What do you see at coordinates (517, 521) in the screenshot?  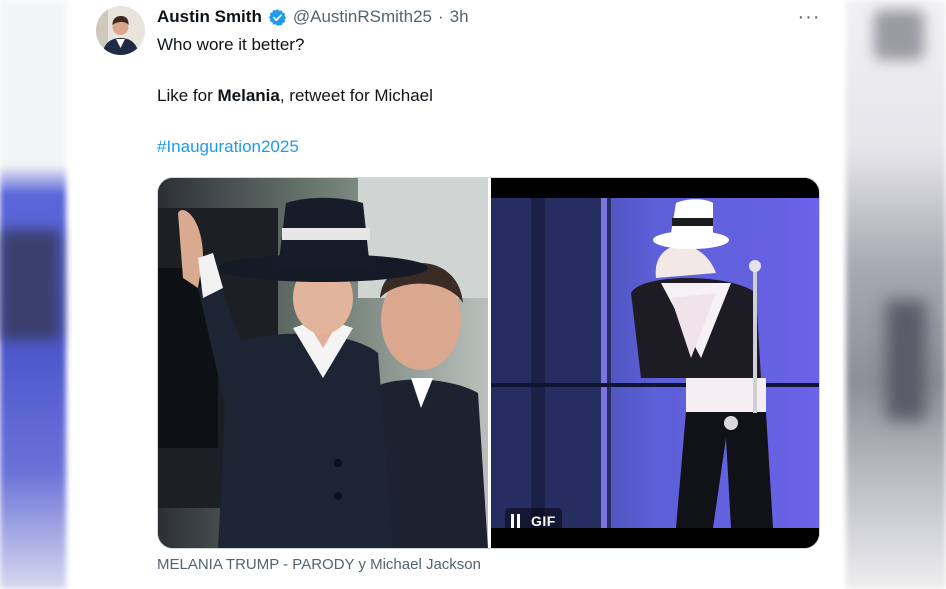 I see `pause-icon` at bounding box center [517, 521].